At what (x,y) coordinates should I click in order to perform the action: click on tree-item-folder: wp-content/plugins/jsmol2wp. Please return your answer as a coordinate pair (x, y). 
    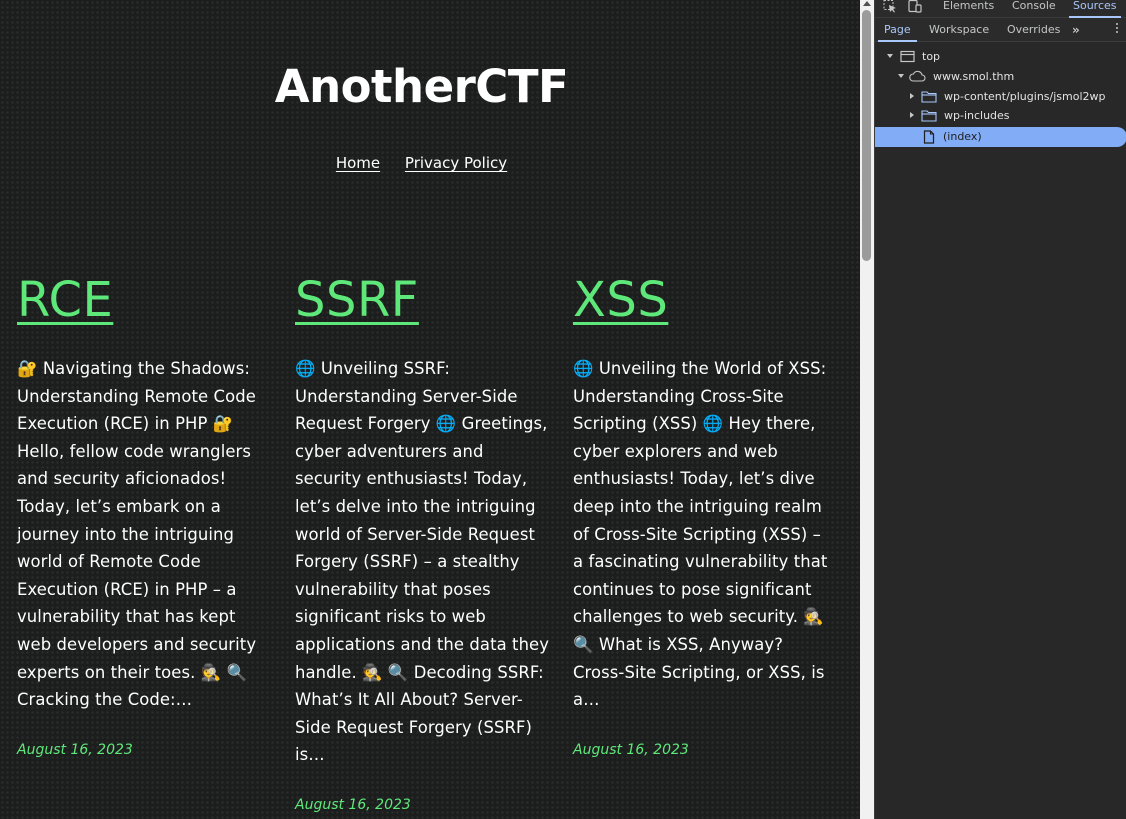
    Looking at the image, I should click on (1000, 97).